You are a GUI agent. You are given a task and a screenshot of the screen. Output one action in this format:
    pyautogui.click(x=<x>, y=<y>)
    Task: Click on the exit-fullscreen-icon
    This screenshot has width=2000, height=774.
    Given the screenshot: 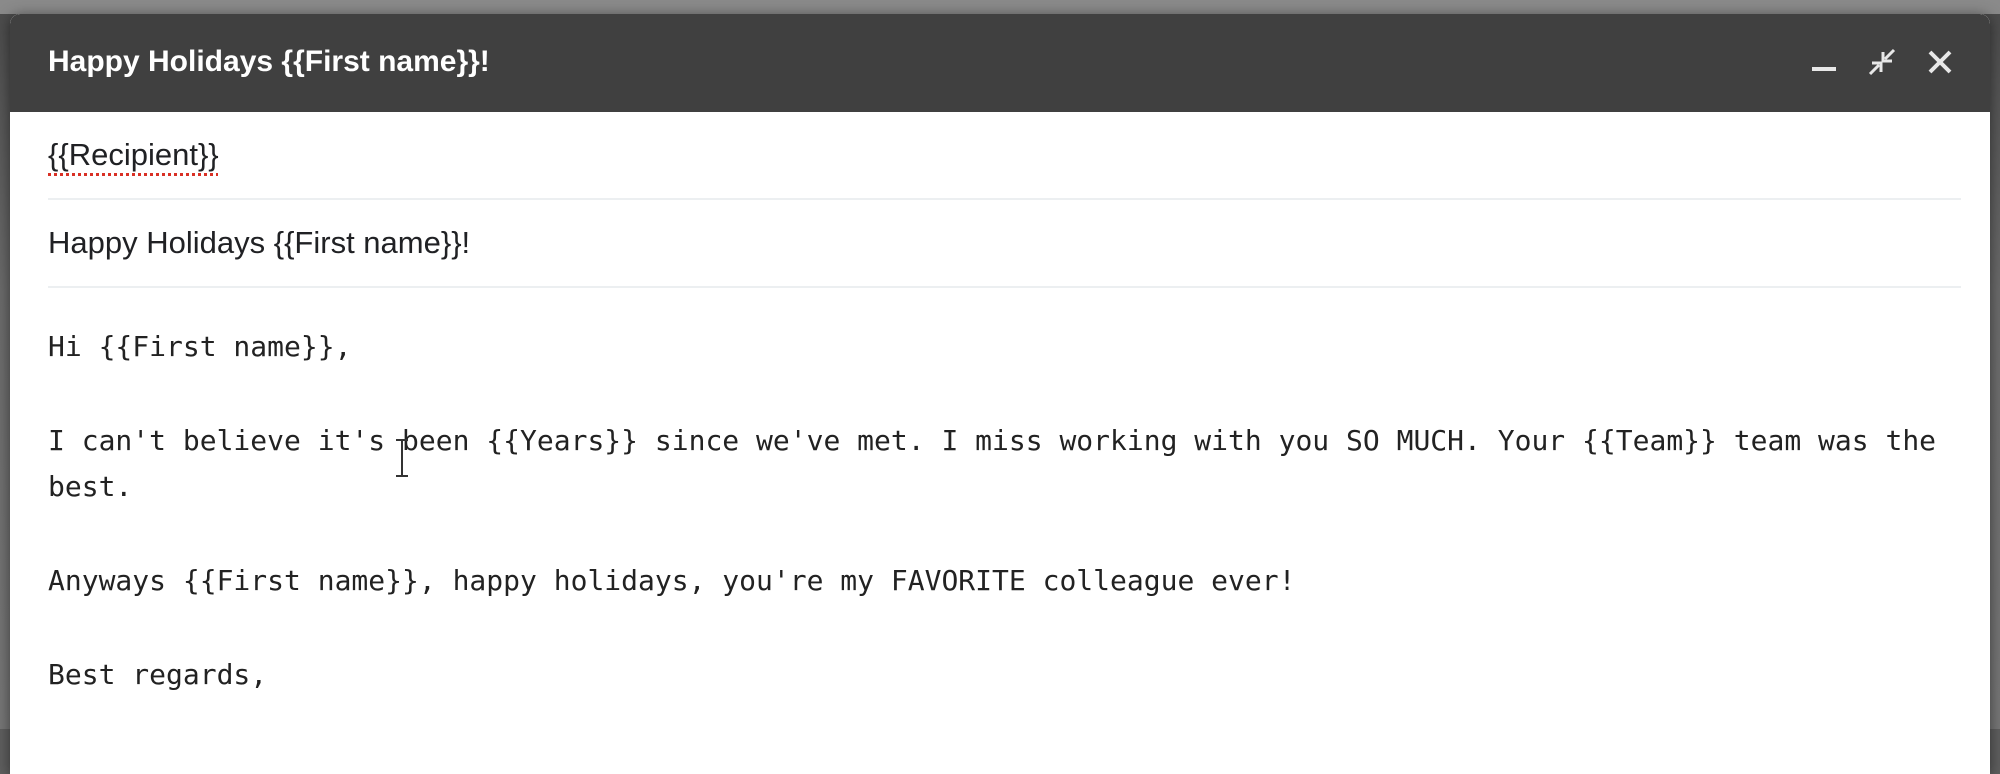 What is the action you would take?
    pyautogui.click(x=1882, y=62)
    